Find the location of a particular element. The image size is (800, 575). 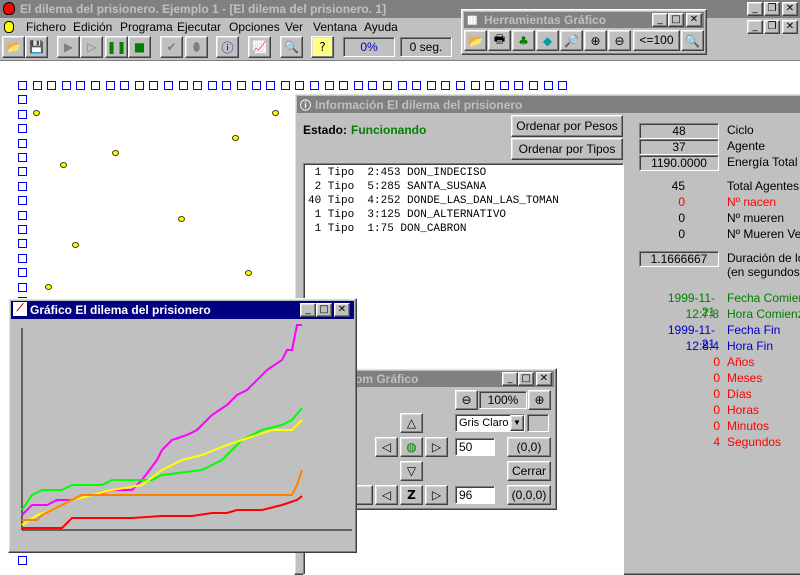

agente-value: 37 is located at coordinates (679, 147).